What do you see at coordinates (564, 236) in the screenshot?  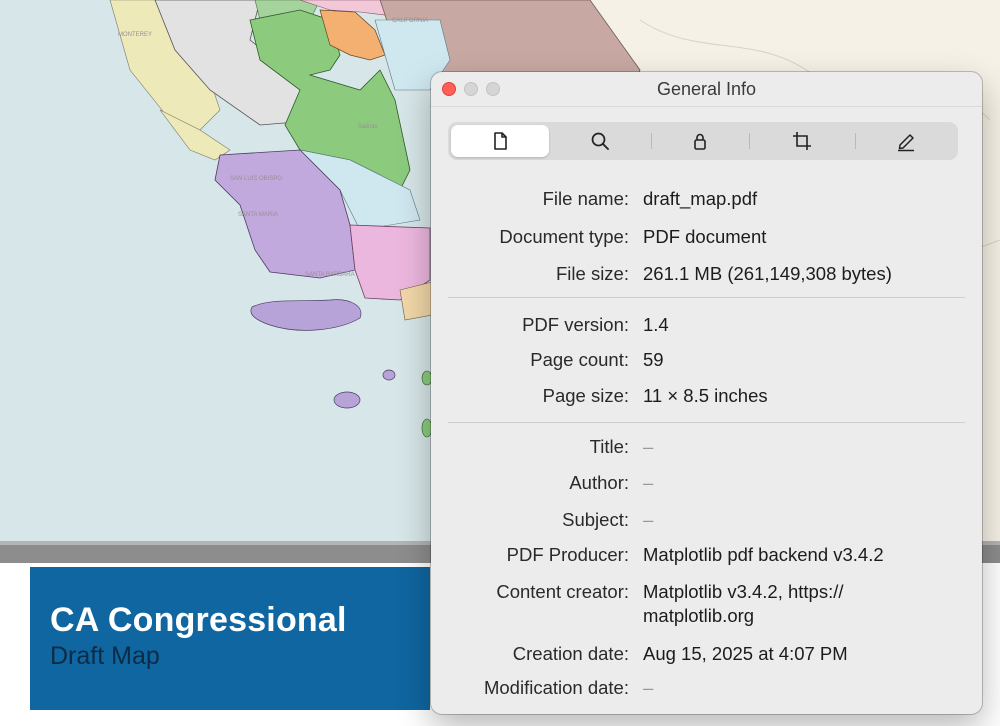 I see `document-type-label: Document type:` at bounding box center [564, 236].